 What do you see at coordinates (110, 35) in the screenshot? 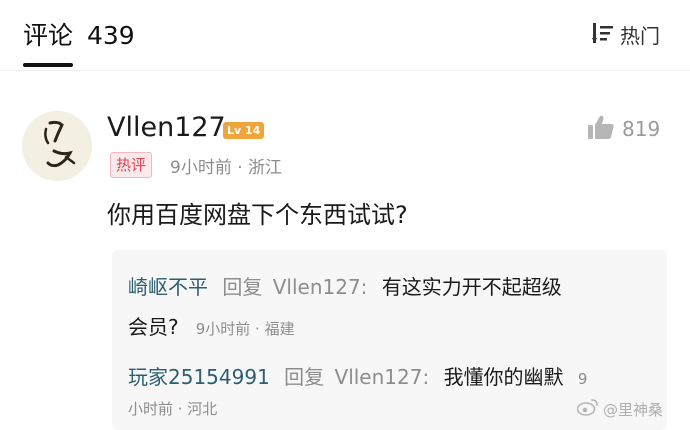
I see `comments-count: 439` at bounding box center [110, 35].